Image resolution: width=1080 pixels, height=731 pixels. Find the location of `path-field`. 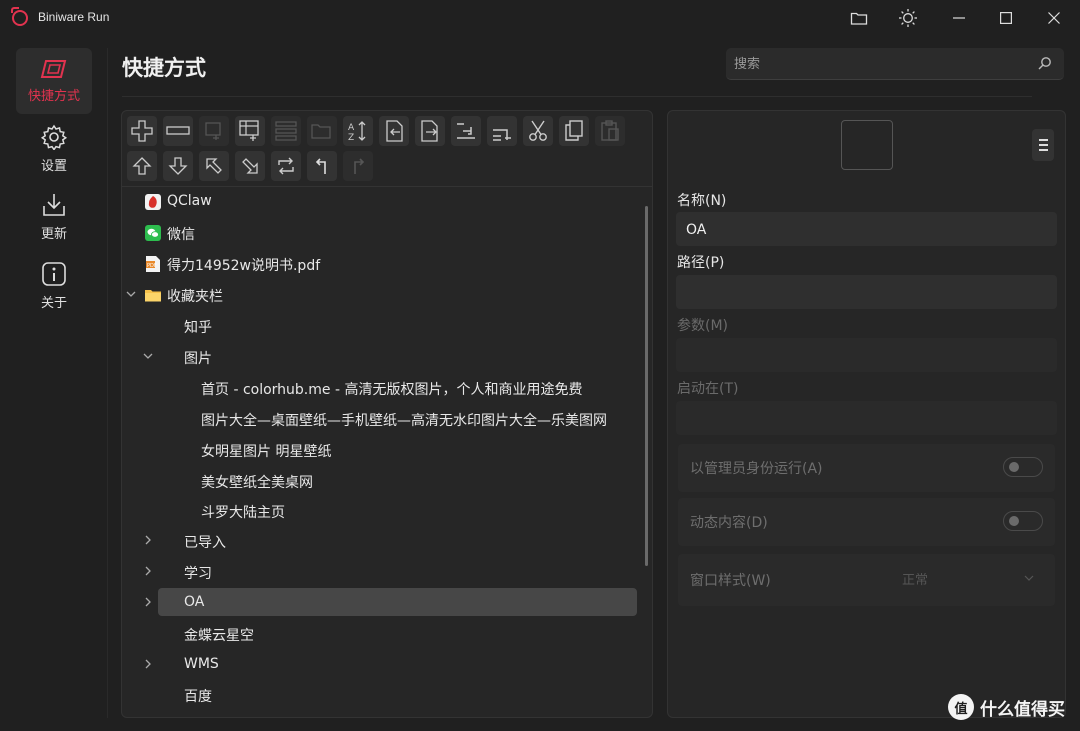

path-field is located at coordinates (866, 293).